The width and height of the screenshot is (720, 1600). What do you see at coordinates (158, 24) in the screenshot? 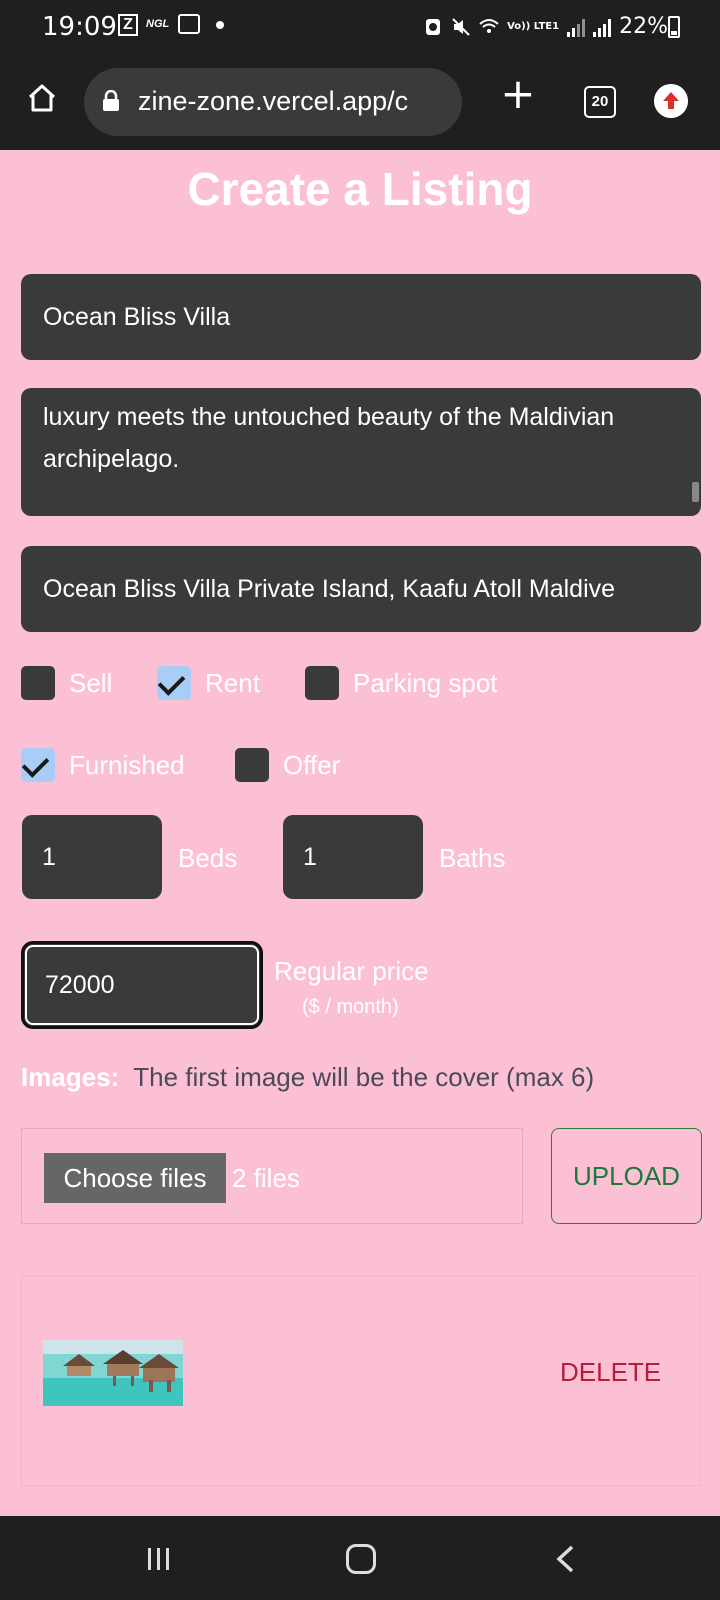
I see `ngl-notification-icon: NGL` at bounding box center [158, 24].